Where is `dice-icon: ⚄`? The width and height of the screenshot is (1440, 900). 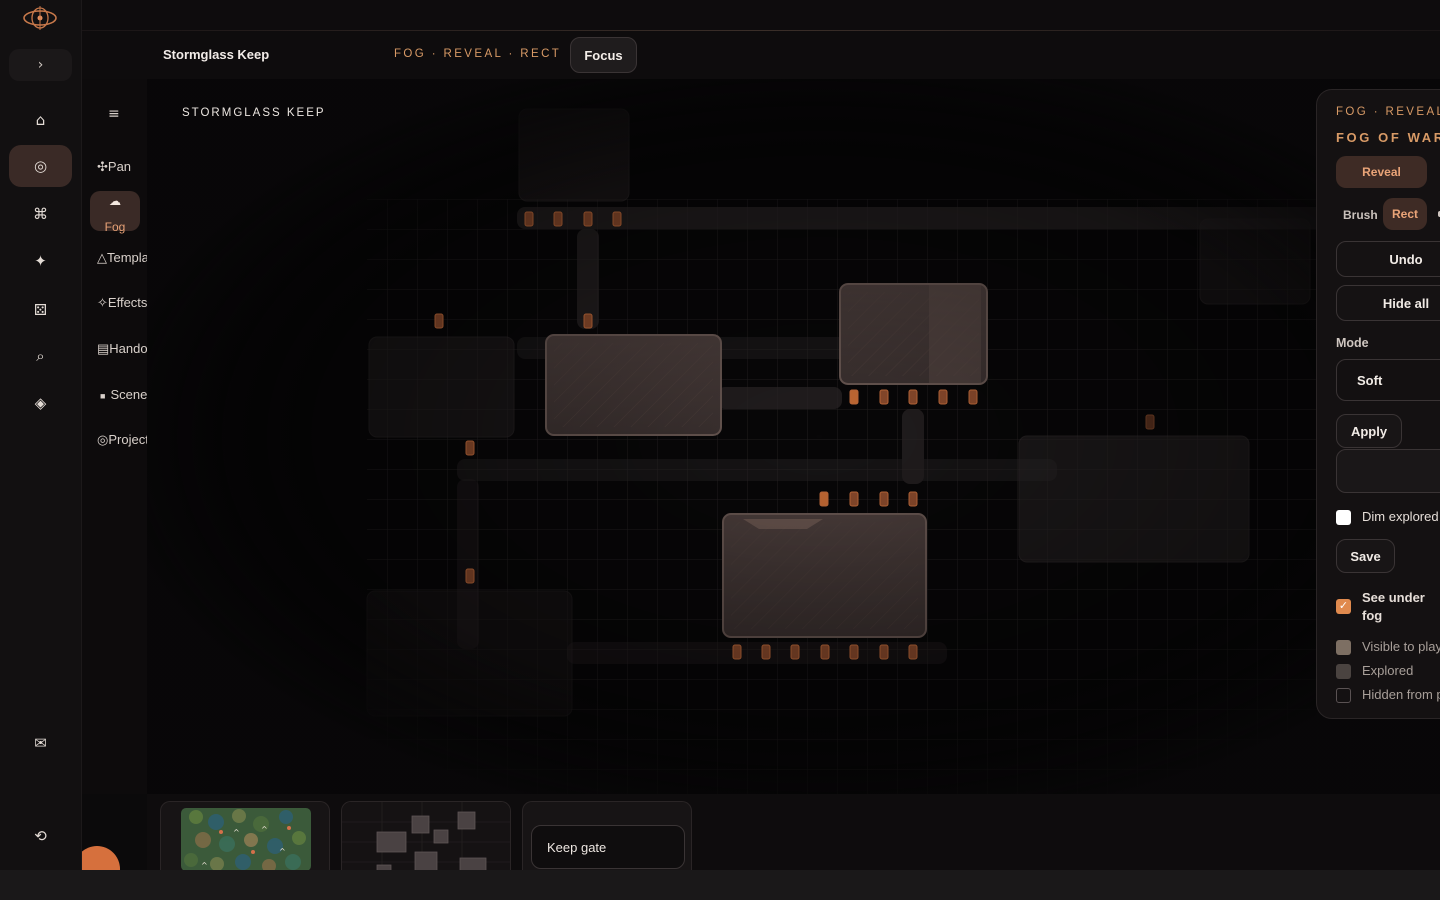 dice-icon: ⚄ is located at coordinates (40, 310).